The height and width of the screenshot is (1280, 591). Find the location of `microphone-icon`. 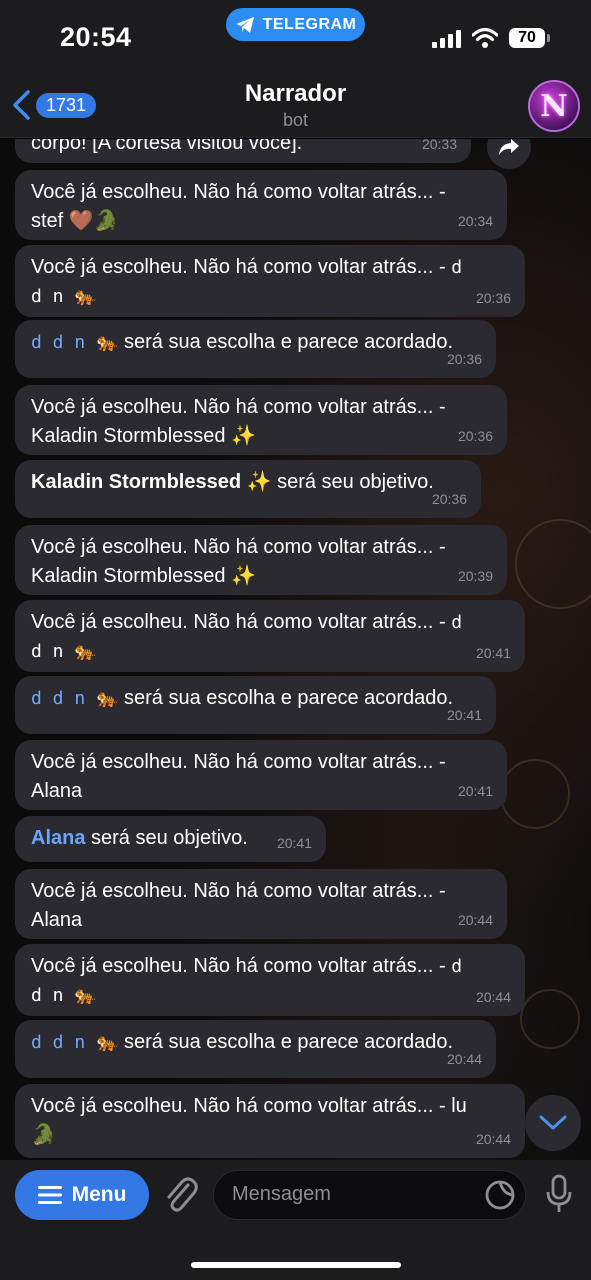

microphone-icon is located at coordinates (559, 1195).